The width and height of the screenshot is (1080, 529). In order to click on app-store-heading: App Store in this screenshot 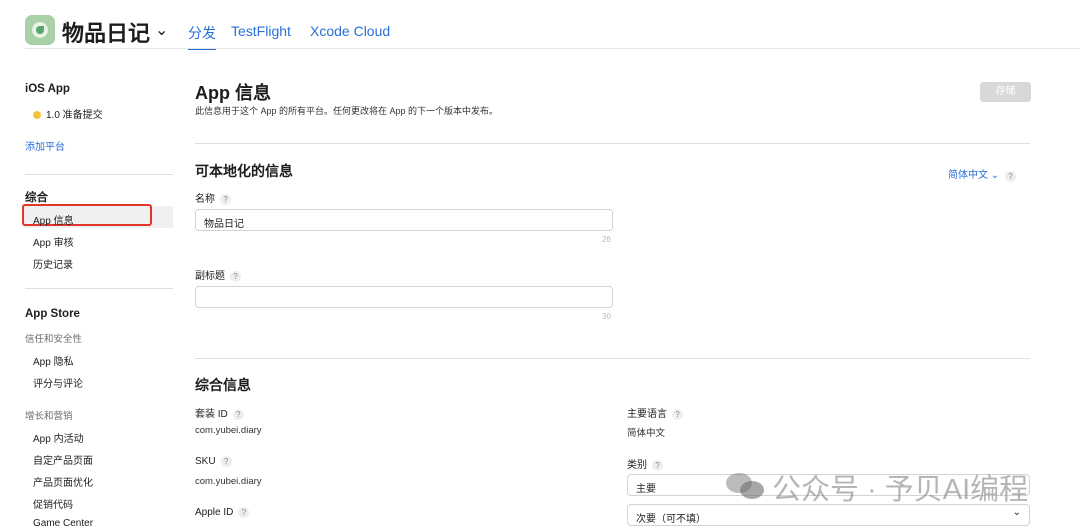, I will do `click(52, 314)`.